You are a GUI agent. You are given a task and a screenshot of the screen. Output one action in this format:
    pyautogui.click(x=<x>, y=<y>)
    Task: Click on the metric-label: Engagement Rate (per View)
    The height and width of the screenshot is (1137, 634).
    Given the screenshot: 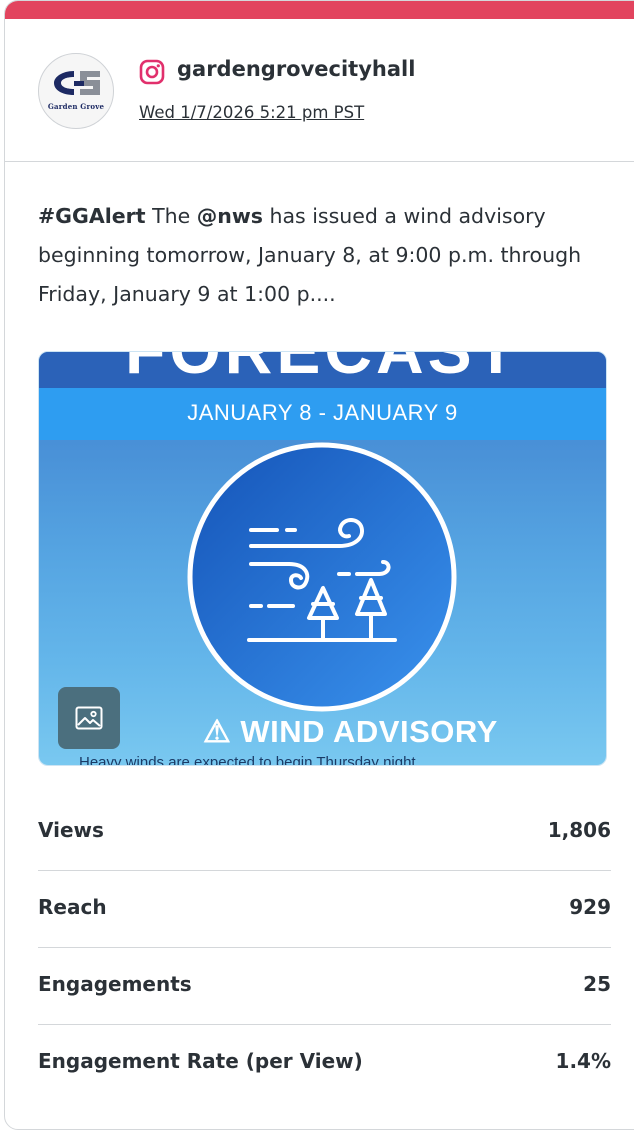 What is the action you would take?
    pyautogui.click(x=200, y=1061)
    